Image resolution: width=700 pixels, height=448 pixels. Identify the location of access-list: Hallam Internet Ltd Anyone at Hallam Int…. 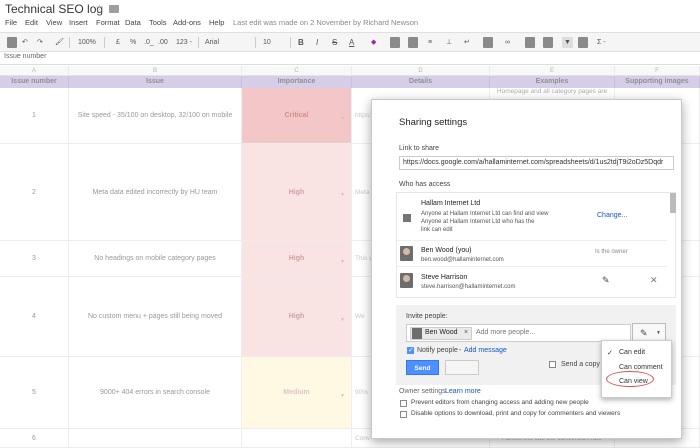
(536, 245).